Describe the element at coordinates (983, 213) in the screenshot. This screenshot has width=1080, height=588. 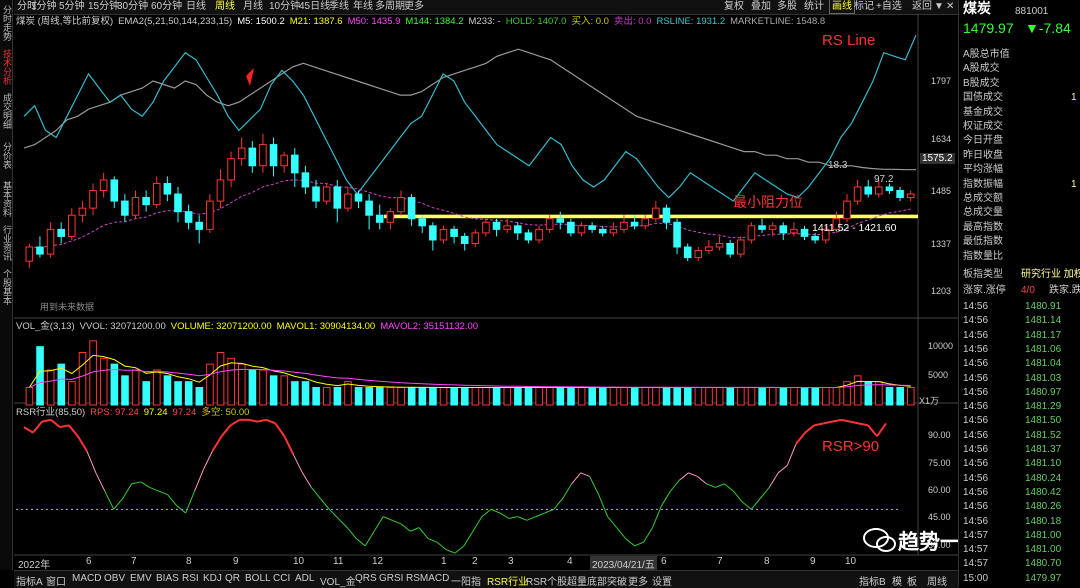
I see `quote-field-label: 总成交量` at that location.